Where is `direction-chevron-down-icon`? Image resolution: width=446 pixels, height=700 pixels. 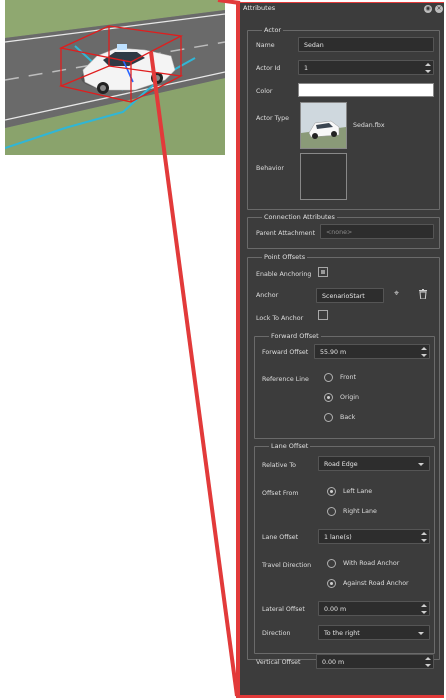 direction-chevron-down-icon is located at coordinates (421, 633).